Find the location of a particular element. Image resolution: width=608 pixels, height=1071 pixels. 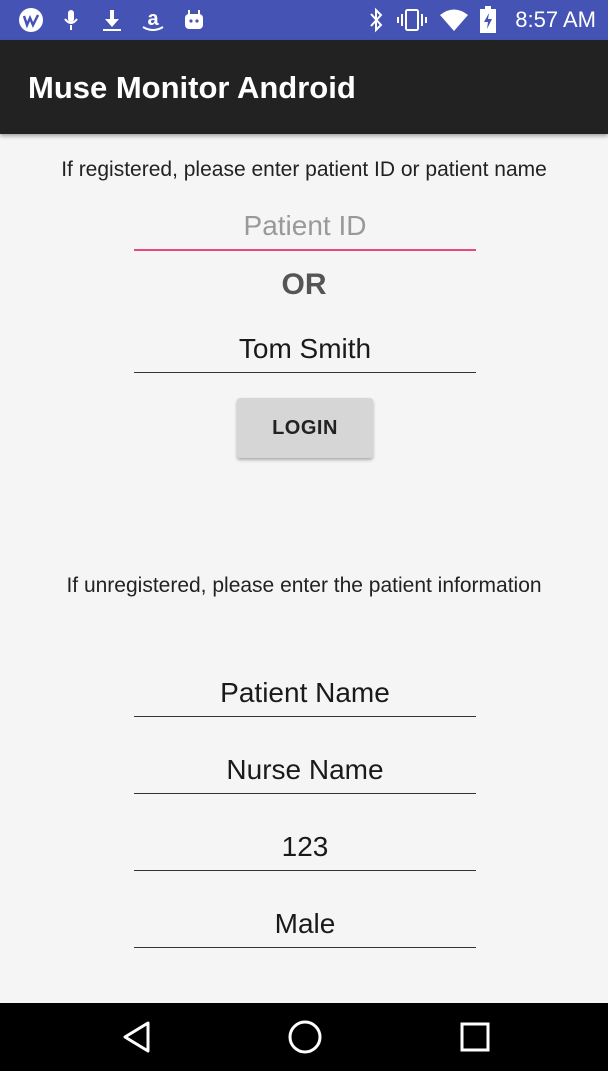

patient-name-input is located at coordinates (305, 693).